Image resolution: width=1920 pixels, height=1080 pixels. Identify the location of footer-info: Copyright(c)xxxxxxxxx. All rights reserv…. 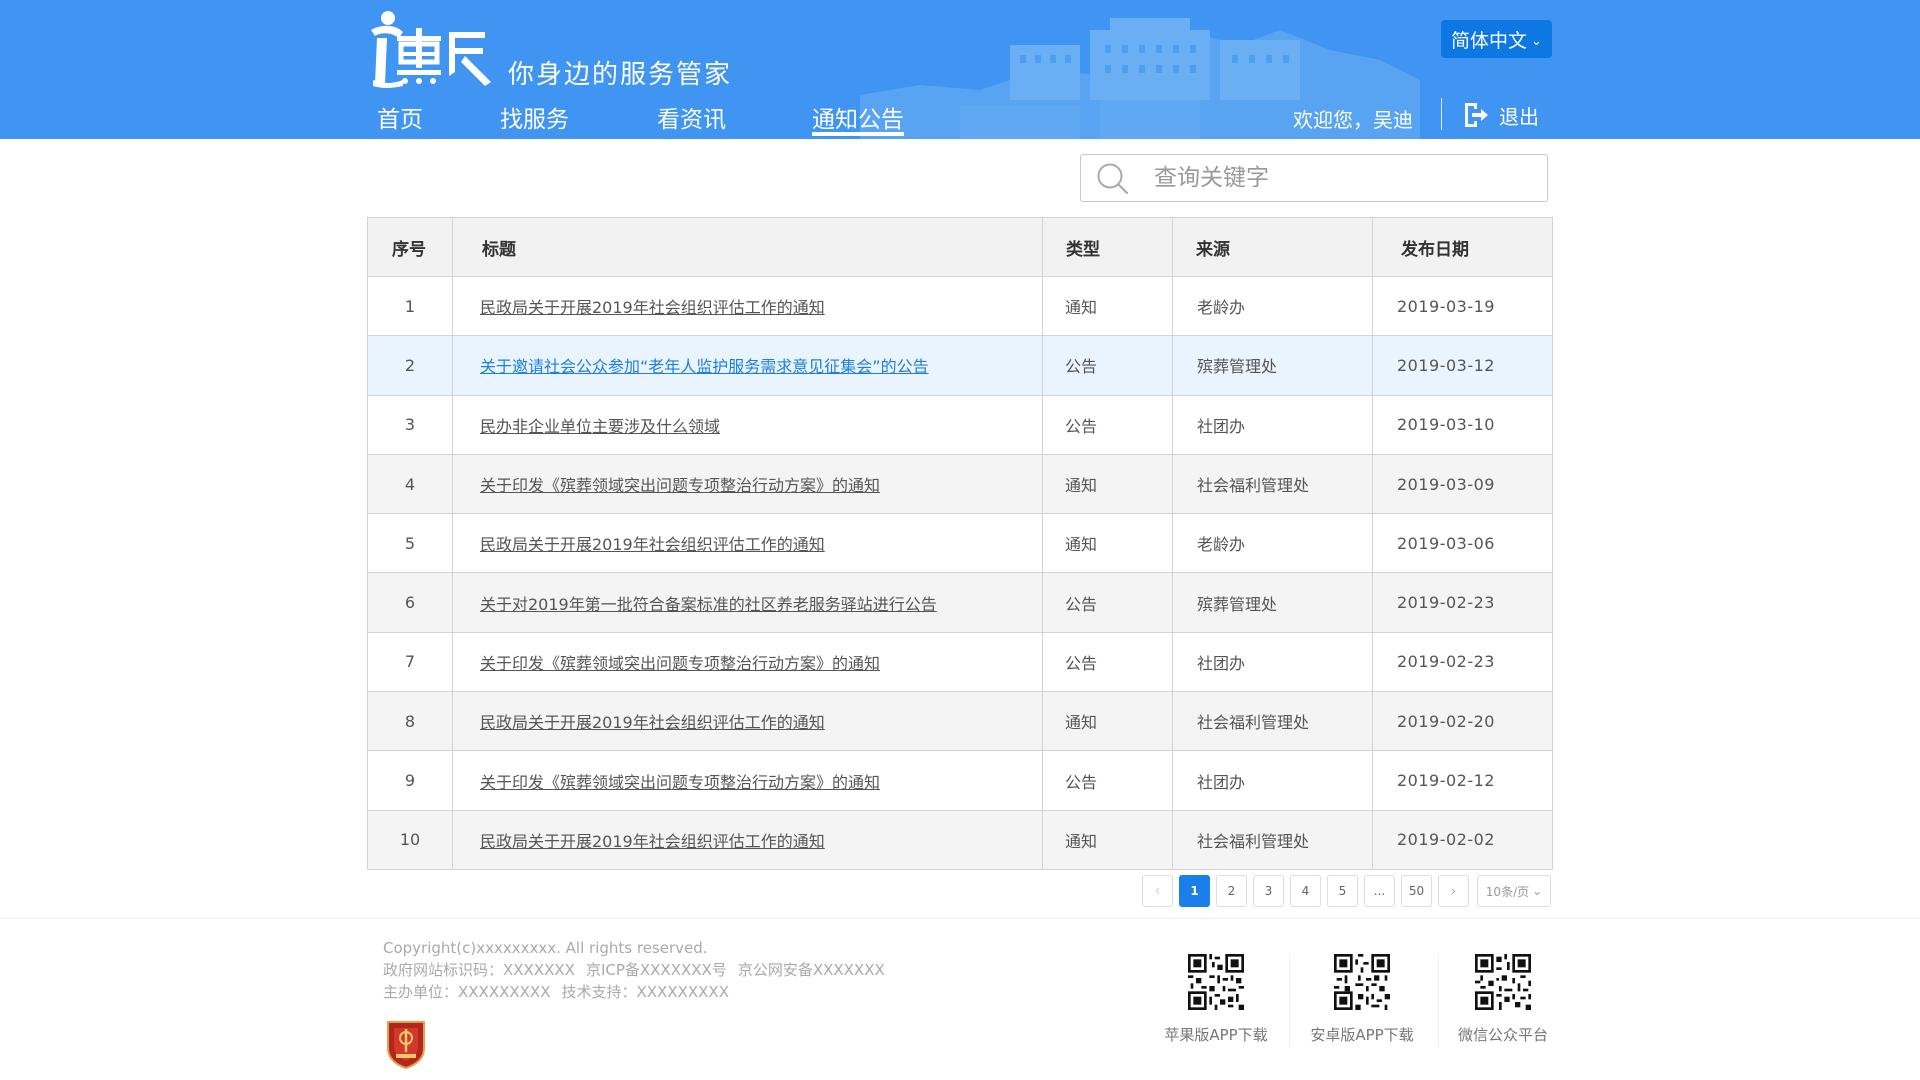
(634, 970).